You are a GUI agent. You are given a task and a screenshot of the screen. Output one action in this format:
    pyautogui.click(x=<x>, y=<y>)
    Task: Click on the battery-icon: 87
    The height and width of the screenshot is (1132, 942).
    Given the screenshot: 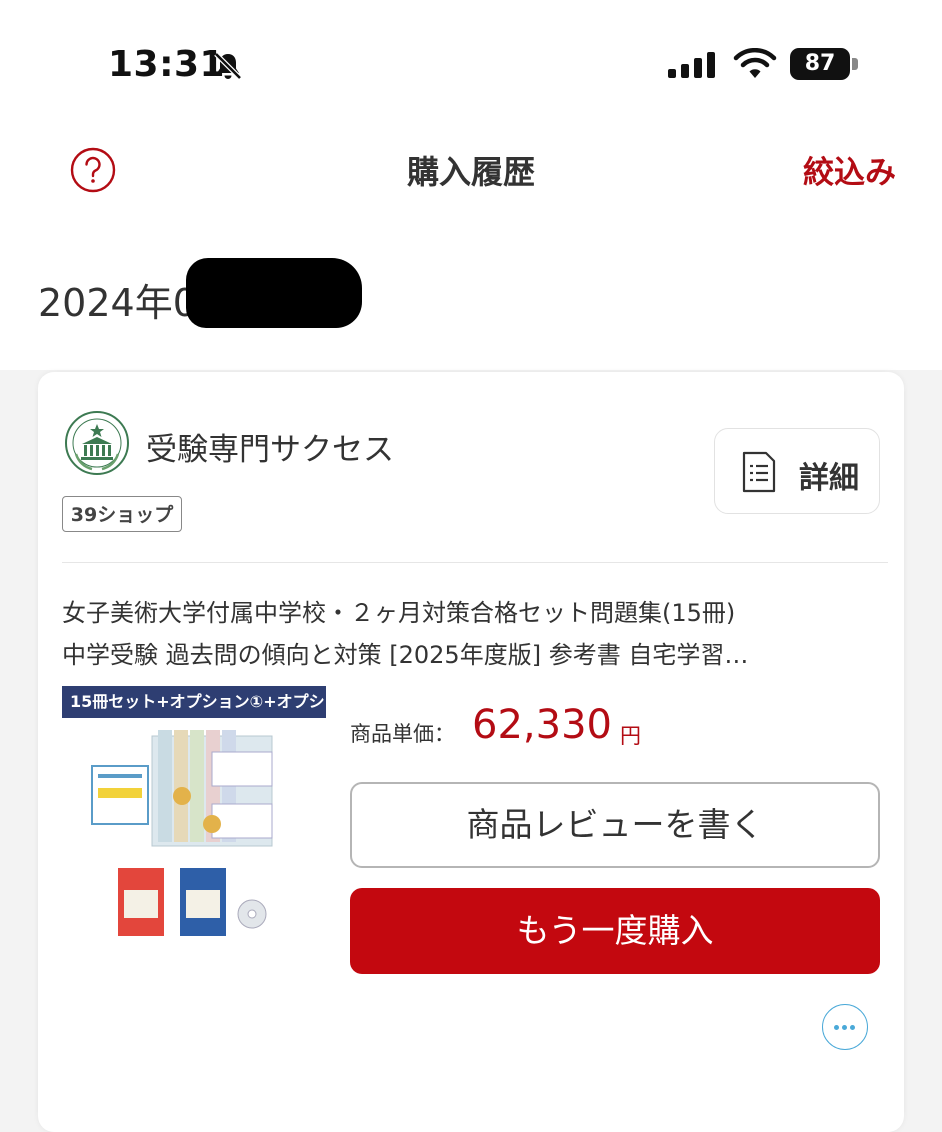 What is the action you would take?
    pyautogui.click(x=824, y=64)
    